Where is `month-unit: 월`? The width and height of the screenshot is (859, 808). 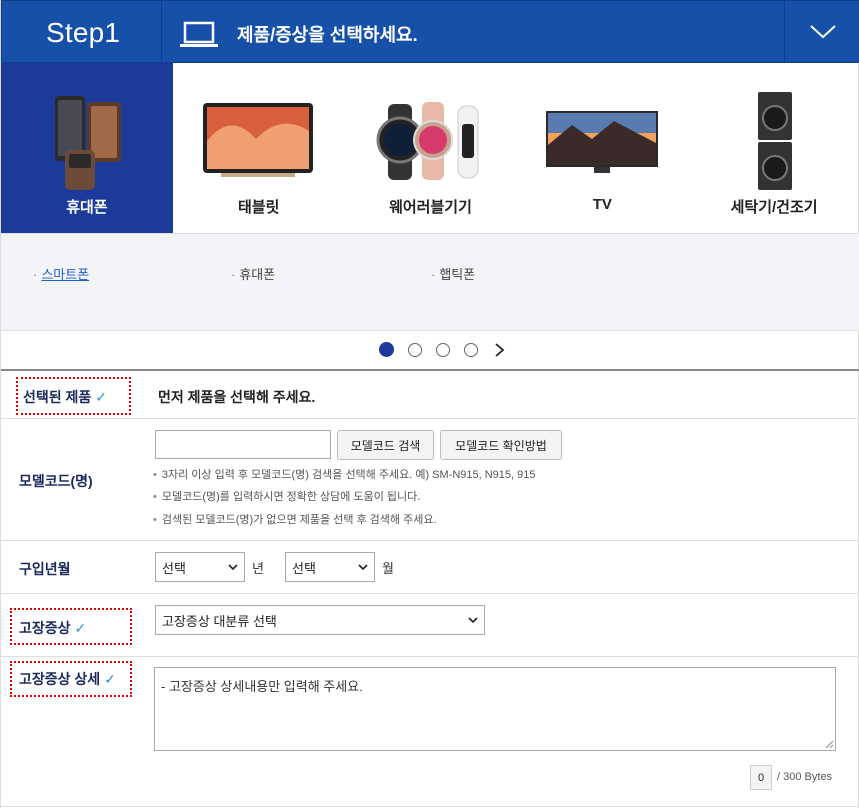 month-unit: 월 is located at coordinates (388, 568).